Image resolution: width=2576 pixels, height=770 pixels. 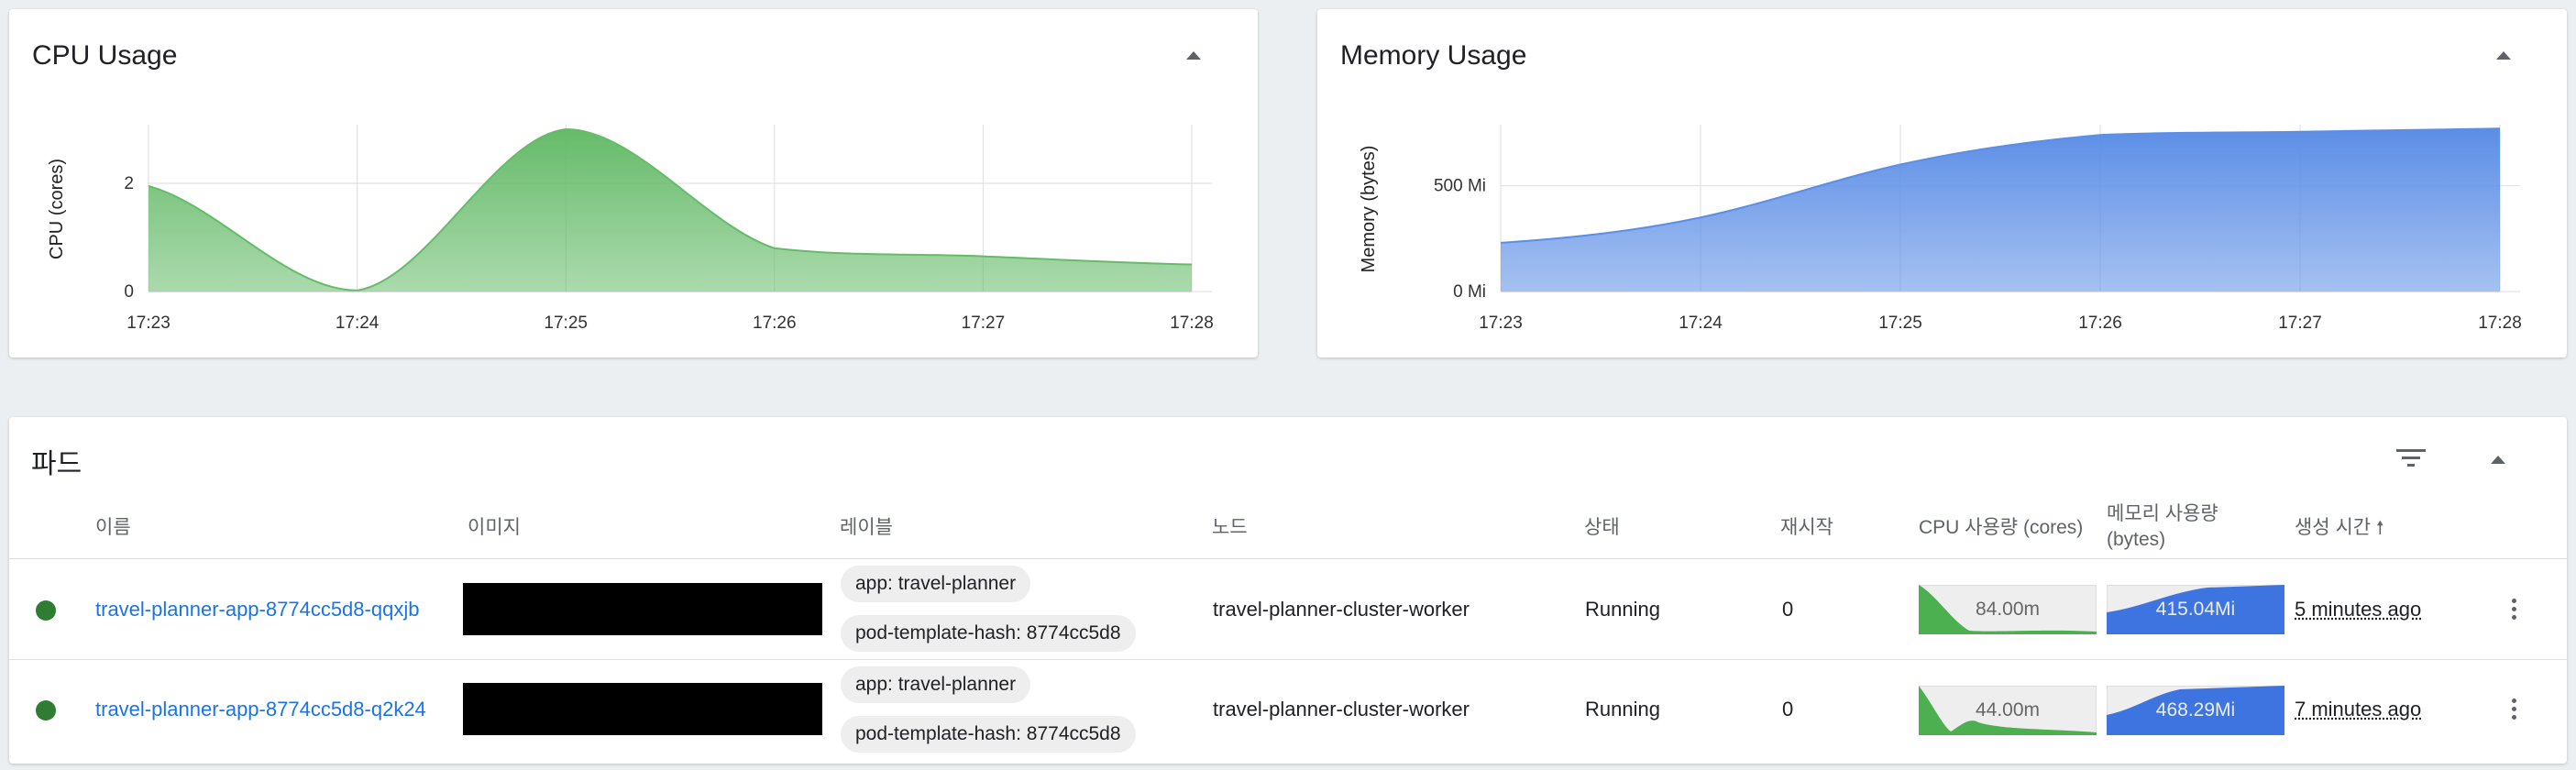 What do you see at coordinates (2498, 460) in the screenshot?
I see `collapse-up-icon` at bounding box center [2498, 460].